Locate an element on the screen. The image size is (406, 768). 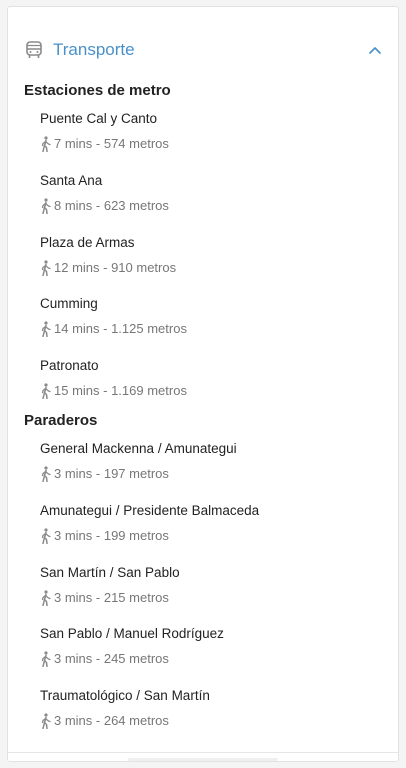
station-distance: 8 mins - 623 metros is located at coordinates (111, 205).